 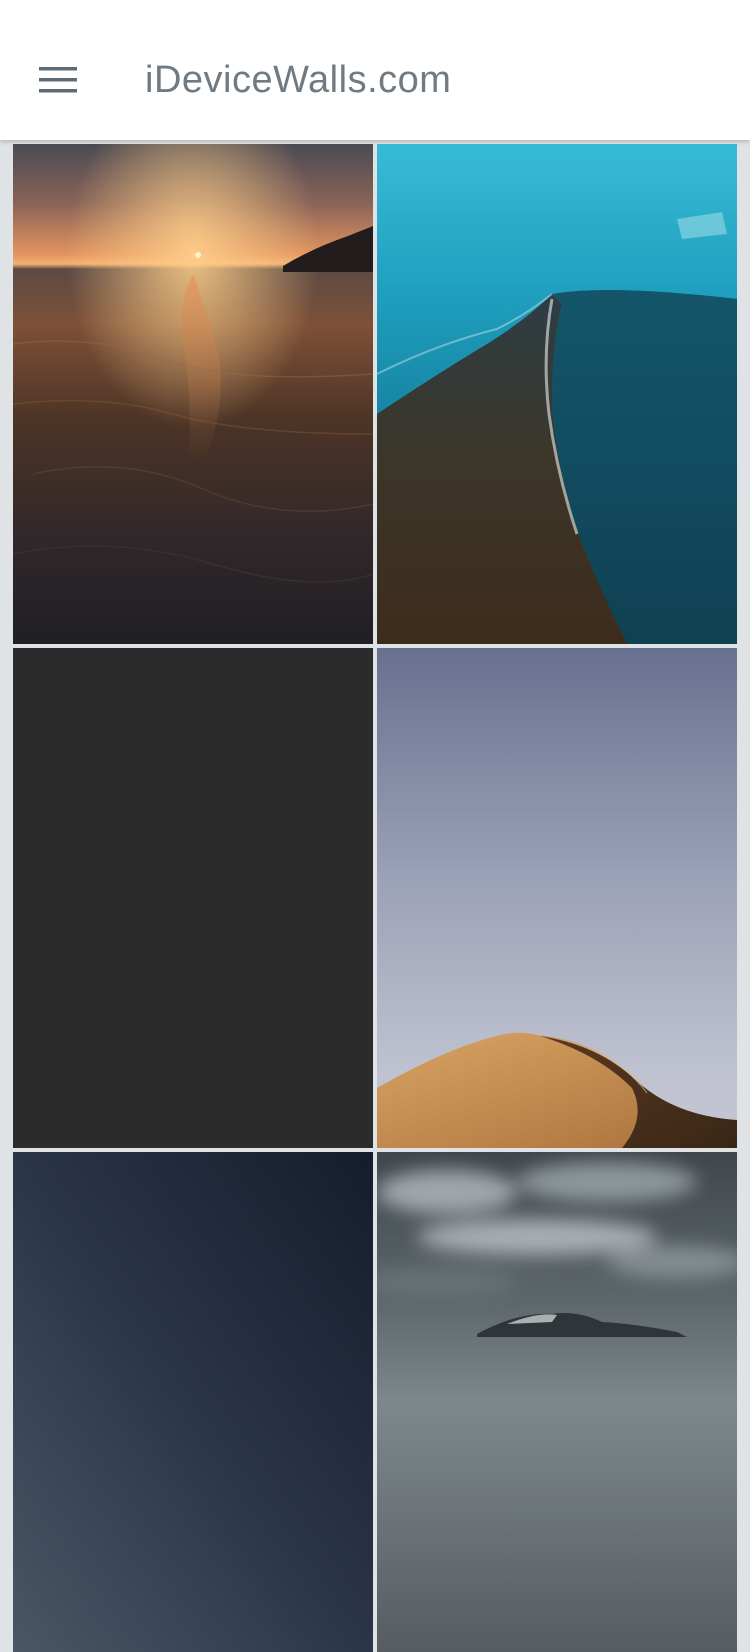 I want to click on wallpaper-turquoise-coast-image, so click(x=557, y=394).